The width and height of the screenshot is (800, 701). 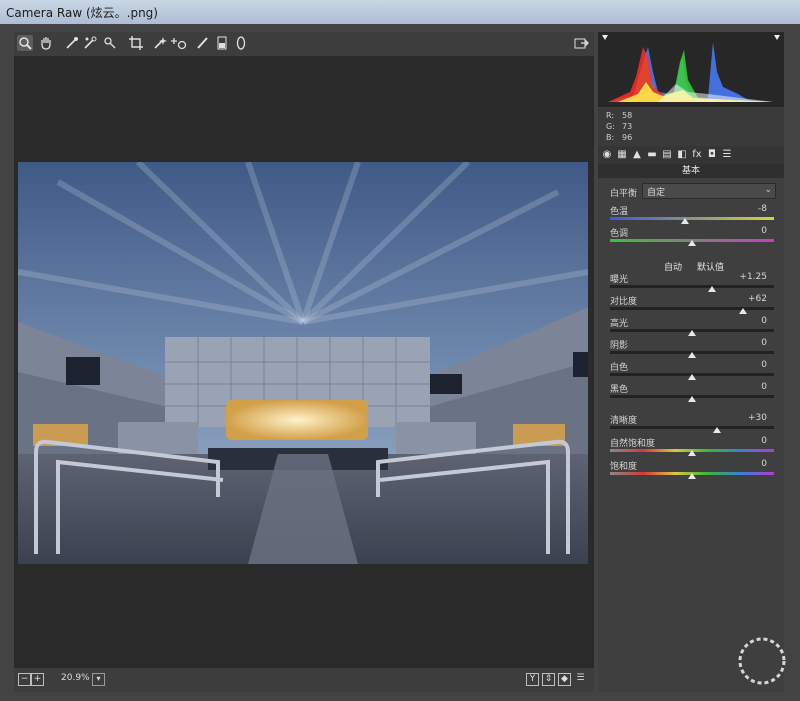 I want to click on crop-tool-icon, so click(x=136, y=43).